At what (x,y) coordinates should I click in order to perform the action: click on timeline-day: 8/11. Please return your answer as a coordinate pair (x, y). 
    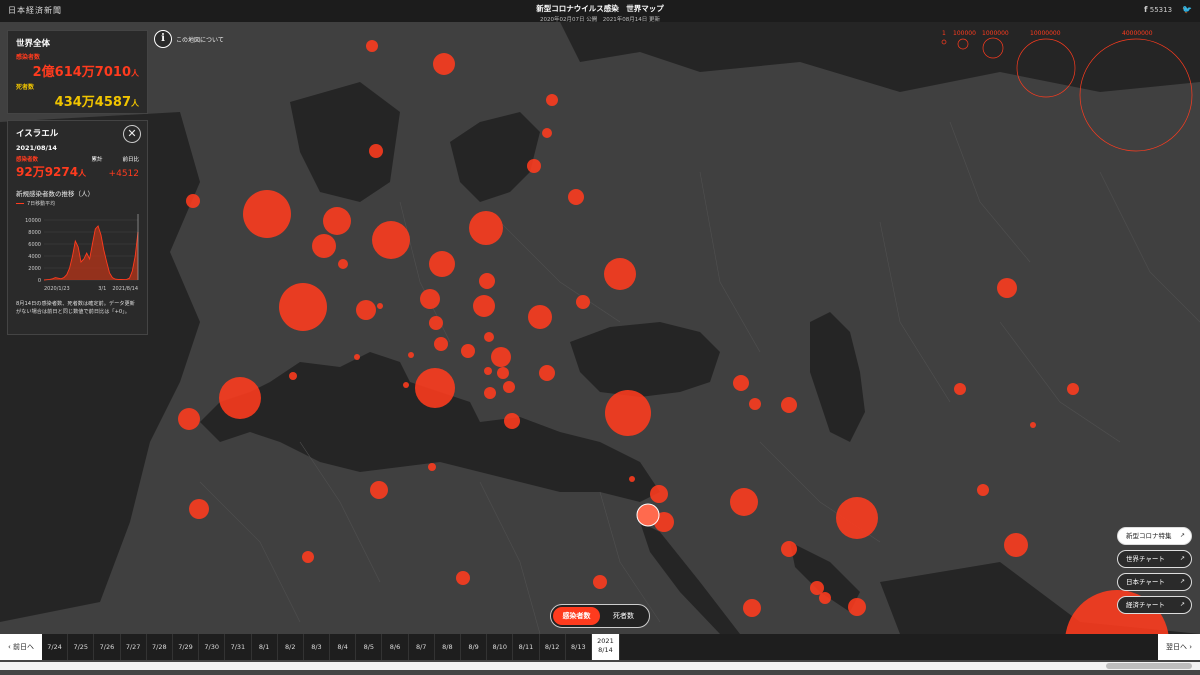
    Looking at the image, I should click on (526, 647).